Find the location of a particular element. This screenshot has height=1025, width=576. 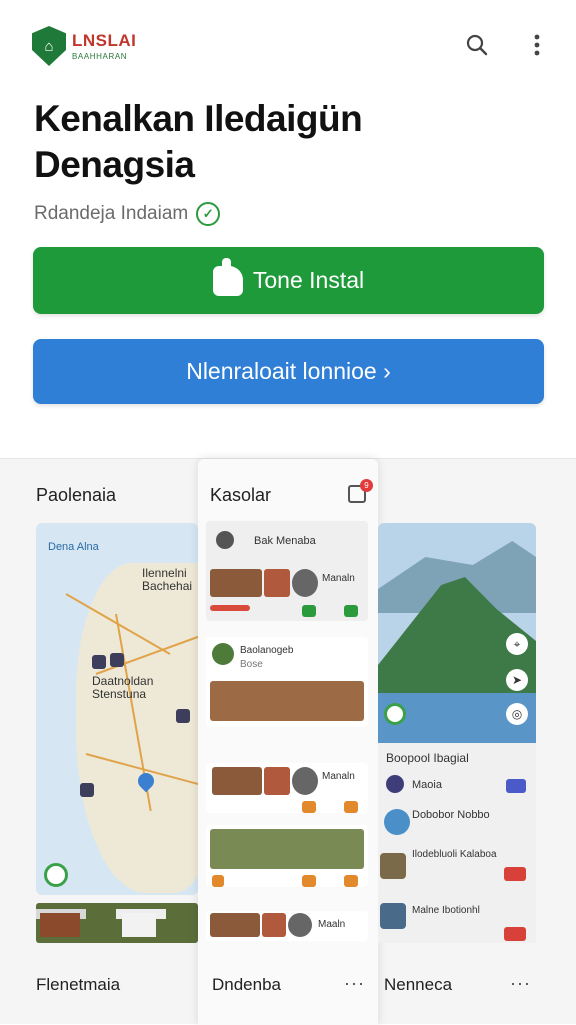

logo-subtext: BAAHHARAN is located at coordinates (100, 56).